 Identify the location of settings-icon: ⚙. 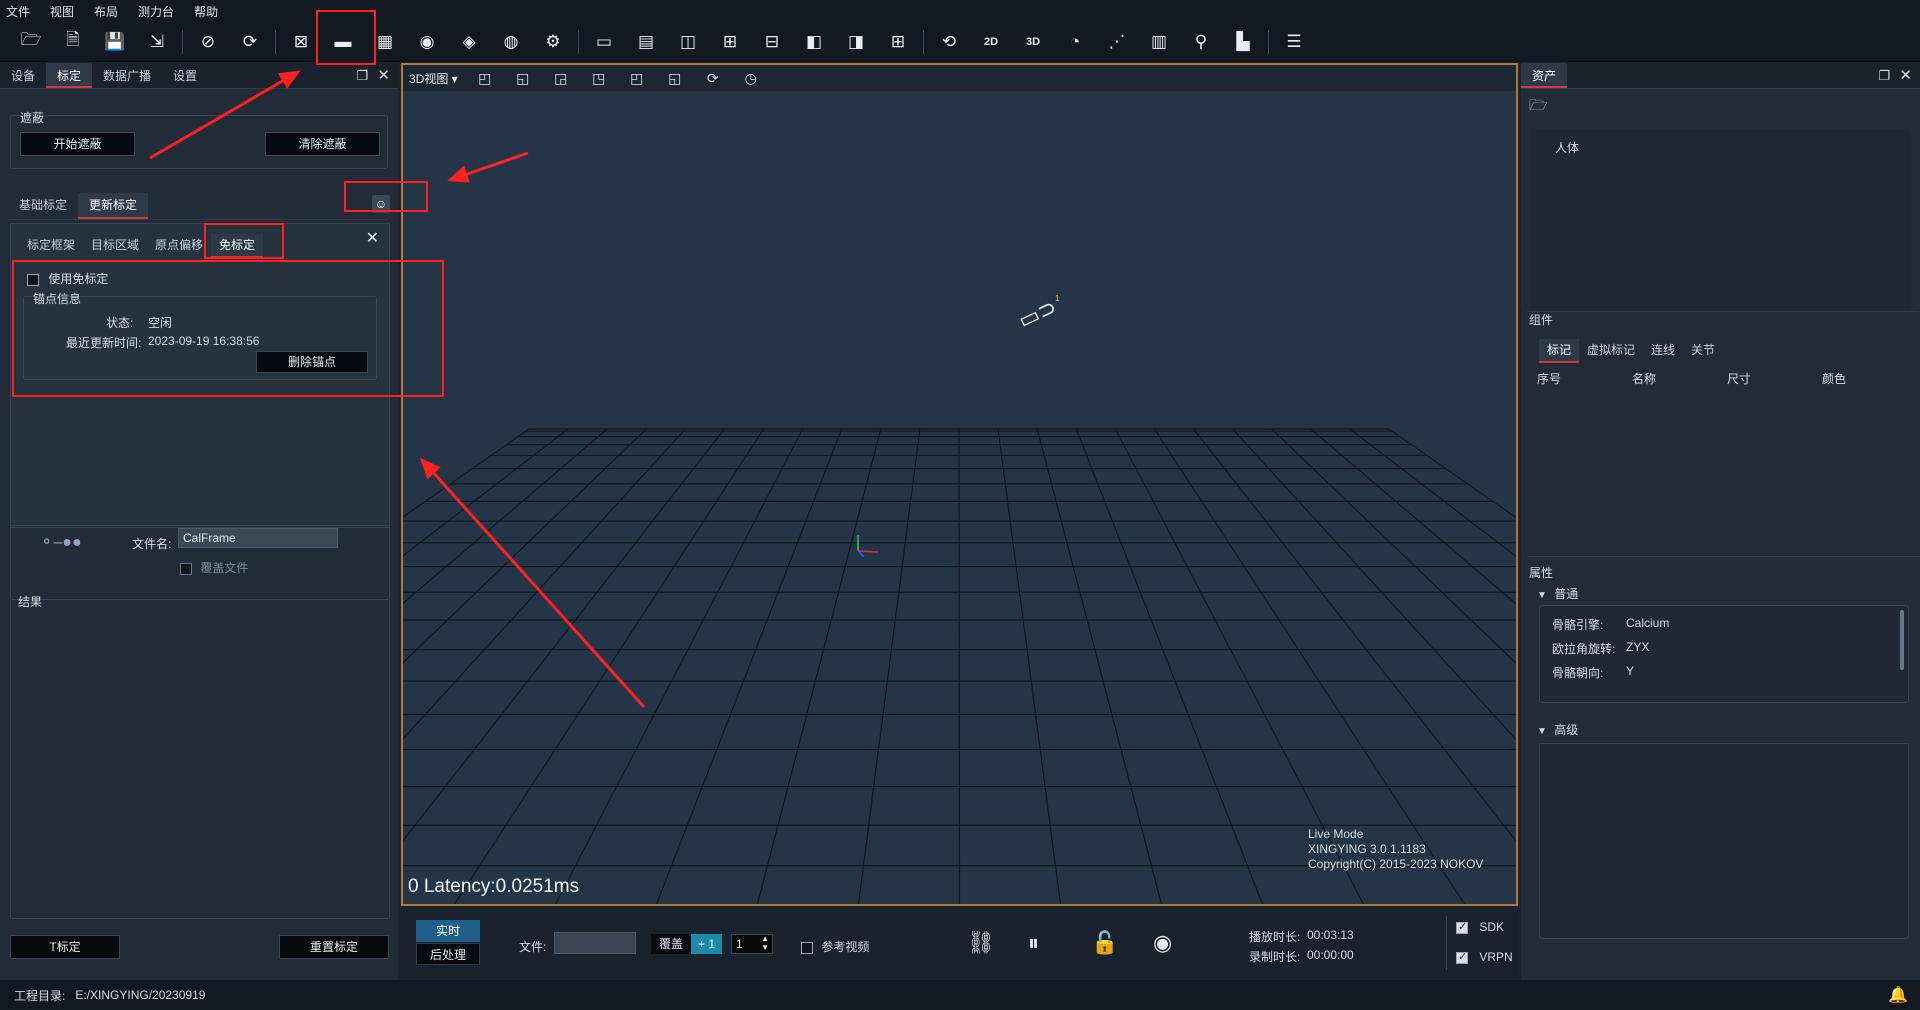
(553, 42).